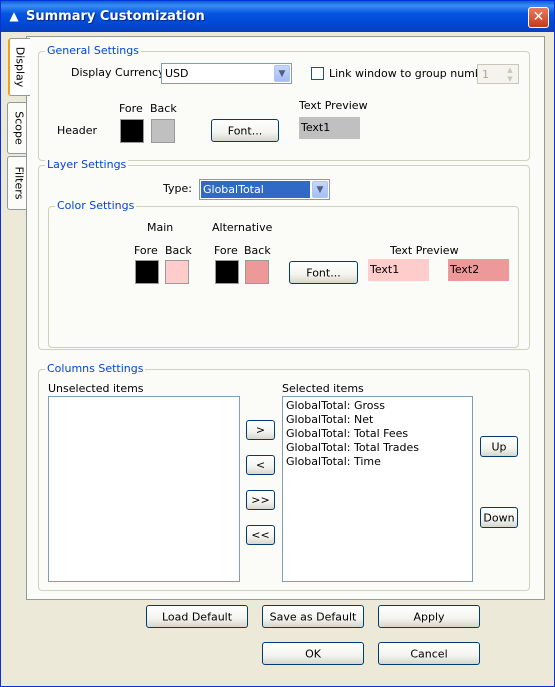 The height and width of the screenshot is (687, 555). Describe the element at coordinates (87, 164) in the screenshot. I see `layer-settings-legend: Layer Settings` at that location.